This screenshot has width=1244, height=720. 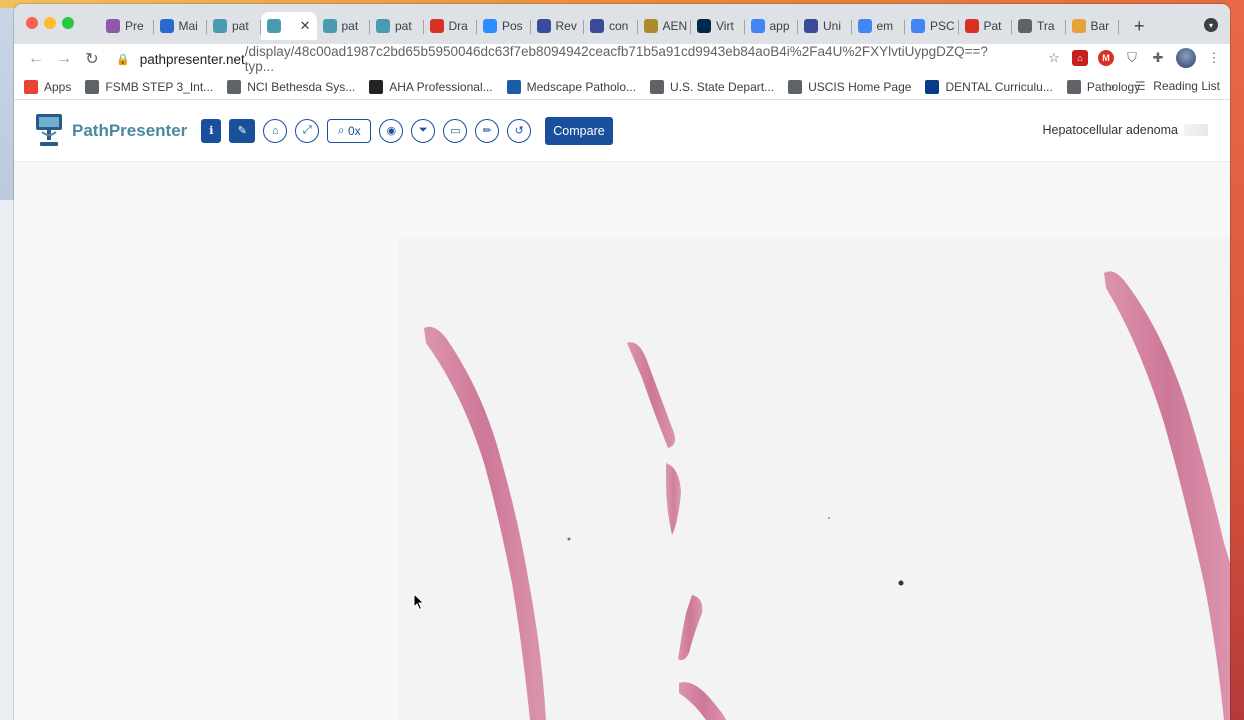 What do you see at coordinates (68, 23) in the screenshot?
I see `maximize-window-button` at bounding box center [68, 23].